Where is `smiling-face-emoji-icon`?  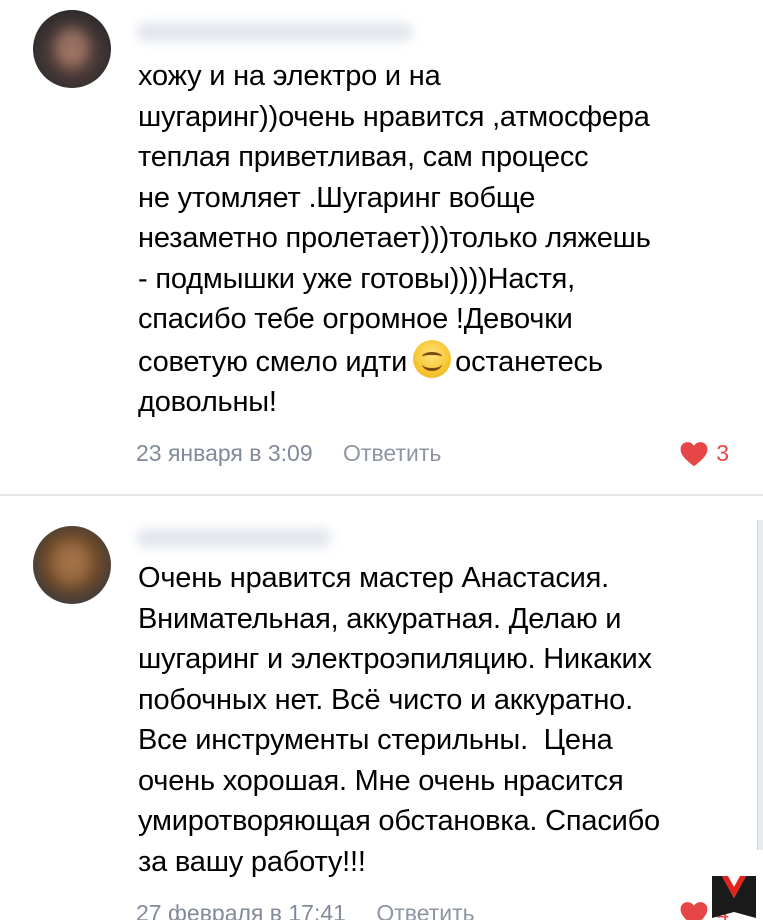
smiling-face-emoji-icon is located at coordinates (432, 358).